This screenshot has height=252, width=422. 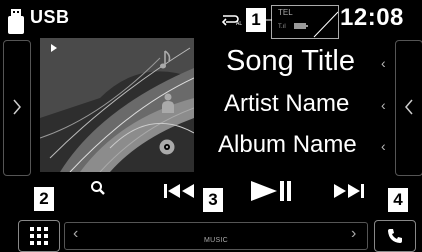 I want to click on source-label: USB, so click(x=50, y=17).